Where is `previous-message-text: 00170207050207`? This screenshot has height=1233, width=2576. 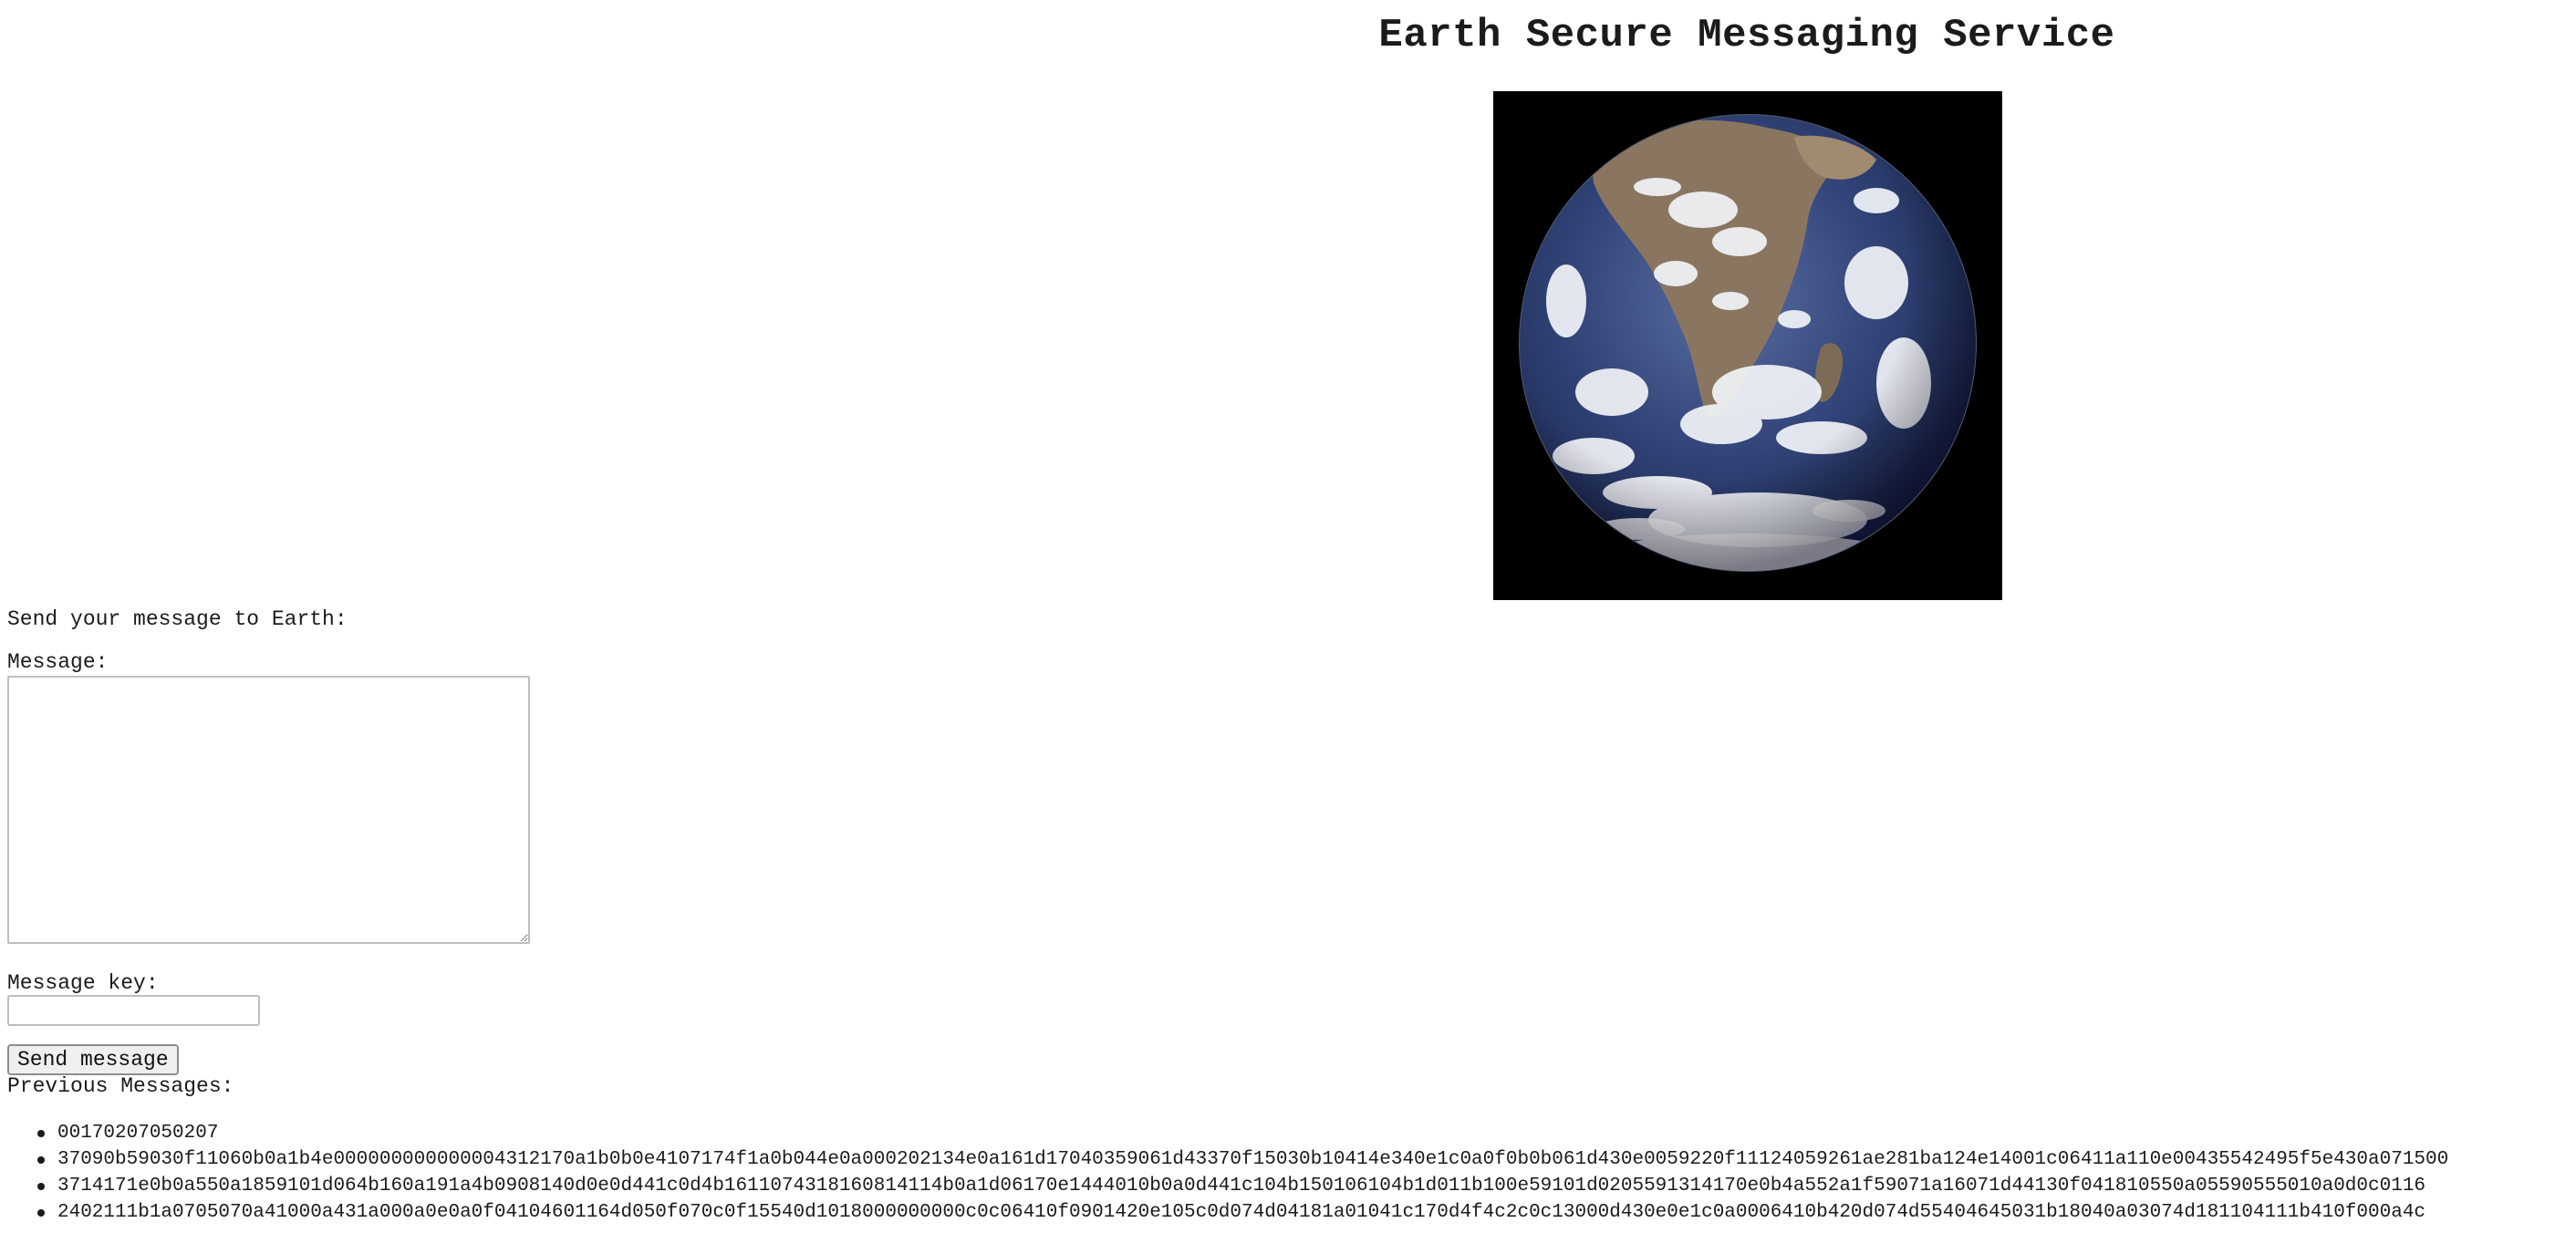 previous-message-text: 00170207050207 is located at coordinates (138, 1133).